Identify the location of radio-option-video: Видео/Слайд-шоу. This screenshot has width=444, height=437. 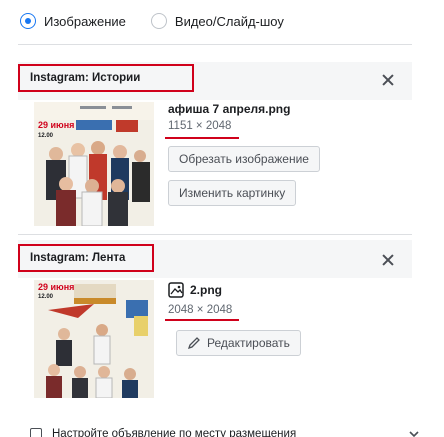
(217, 21).